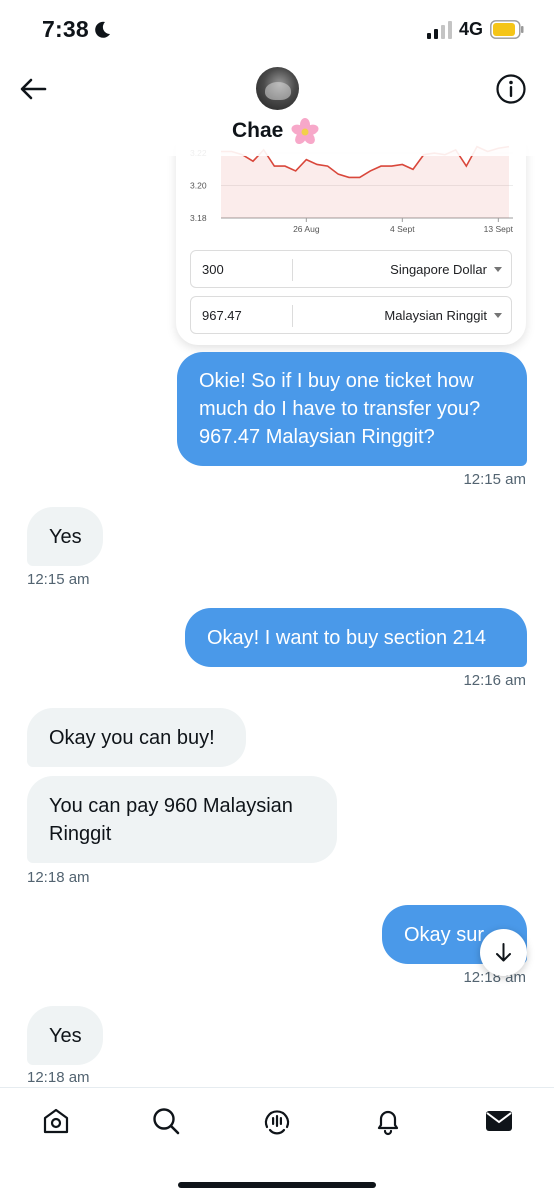 Image resolution: width=554 pixels, height=1200 pixels. What do you see at coordinates (257, 131) in the screenshot?
I see `contact-name: Chae` at bounding box center [257, 131].